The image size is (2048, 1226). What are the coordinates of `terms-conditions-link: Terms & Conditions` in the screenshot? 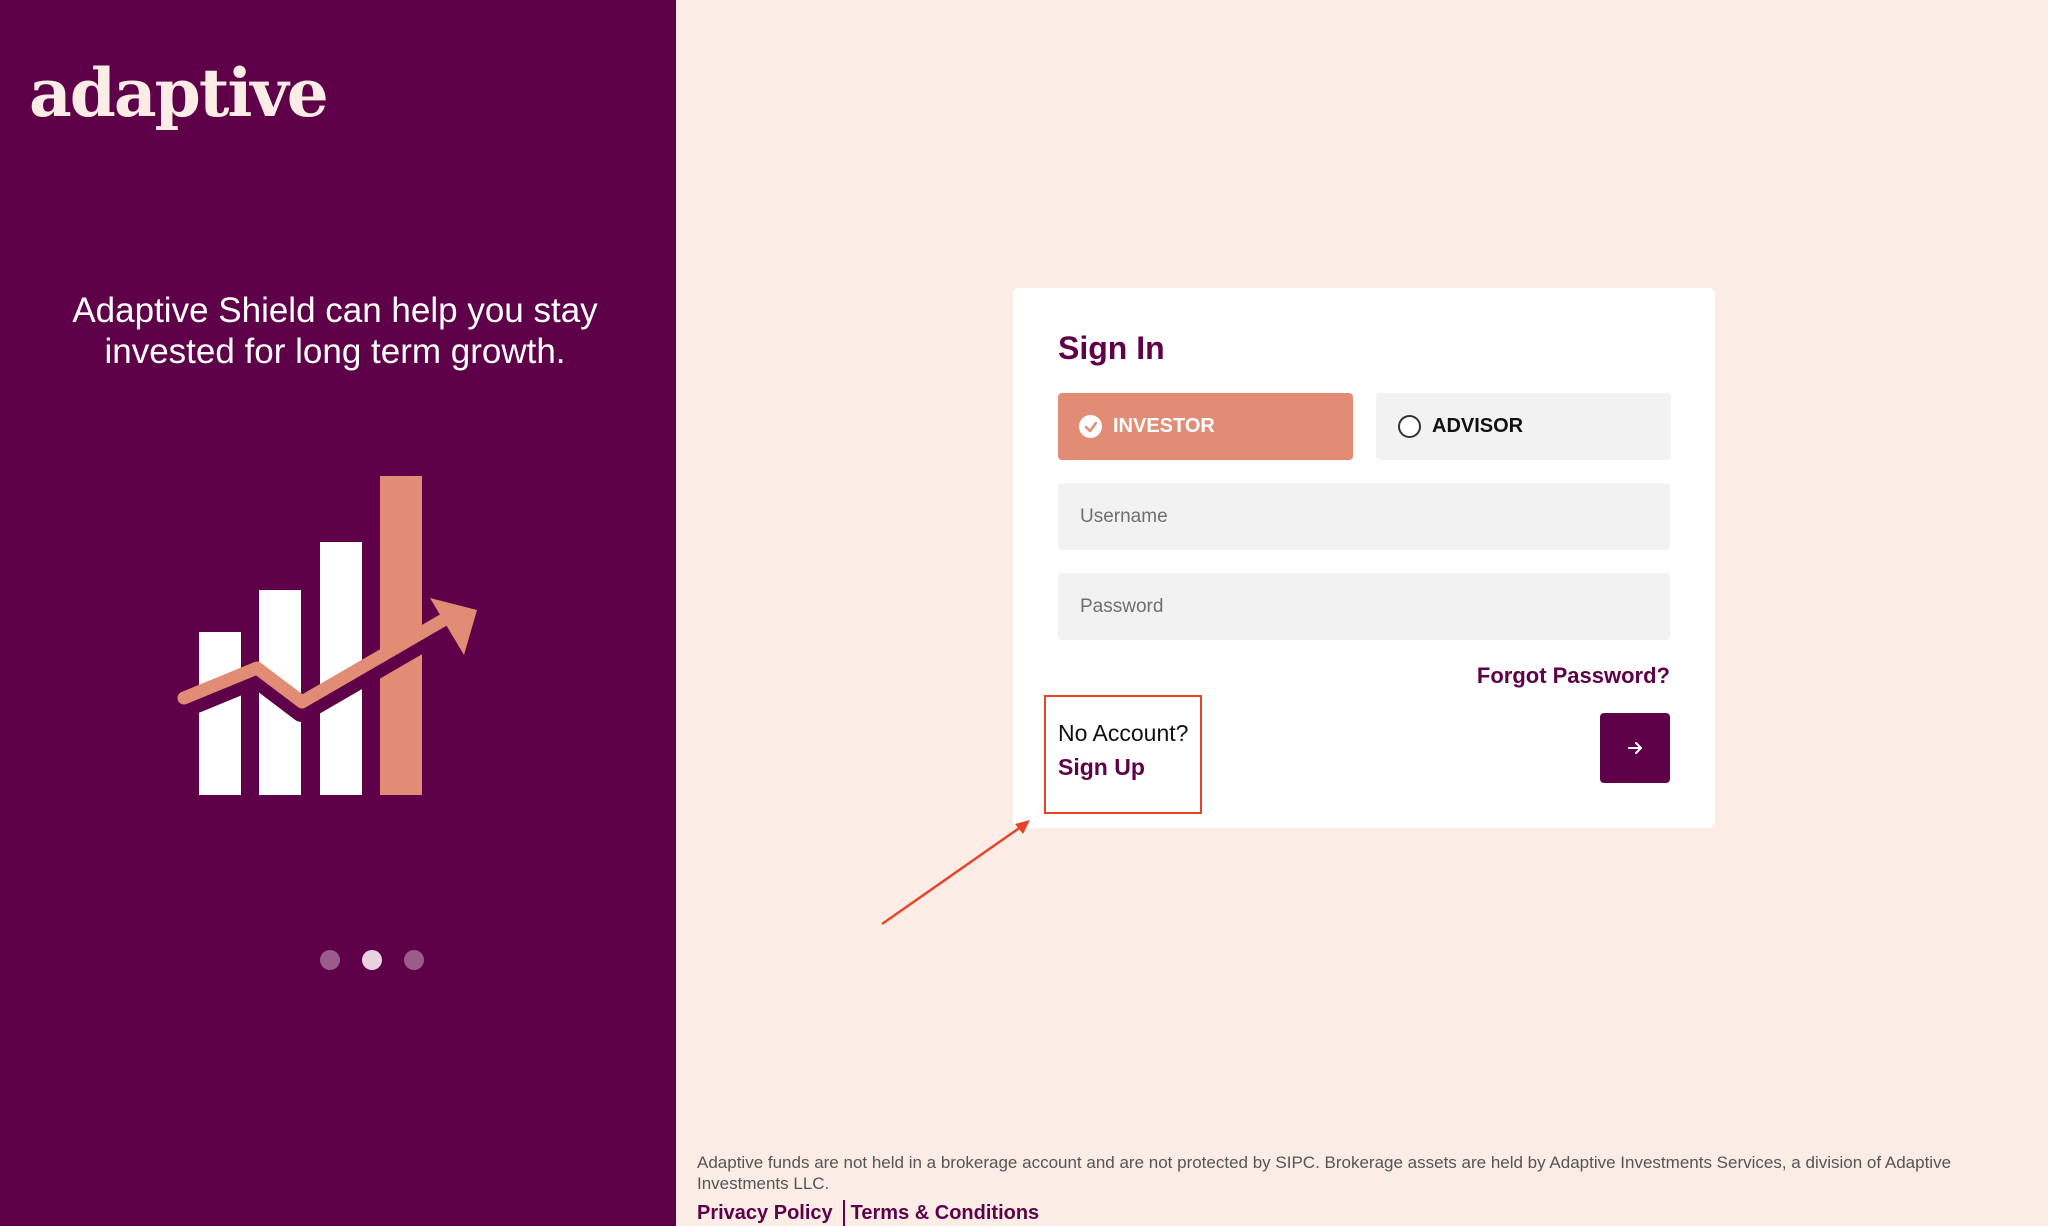 It's located at (945, 1213).